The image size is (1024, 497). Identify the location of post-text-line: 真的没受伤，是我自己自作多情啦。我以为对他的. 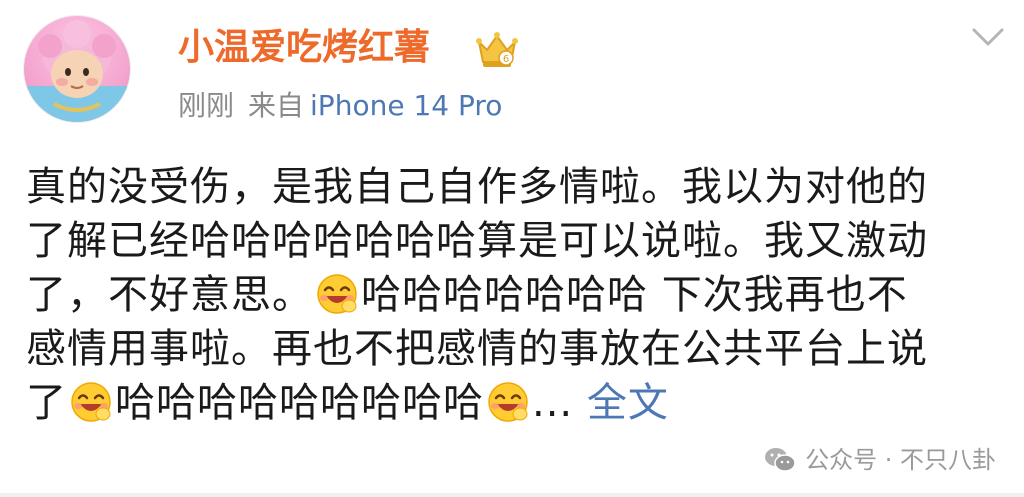
(477, 187).